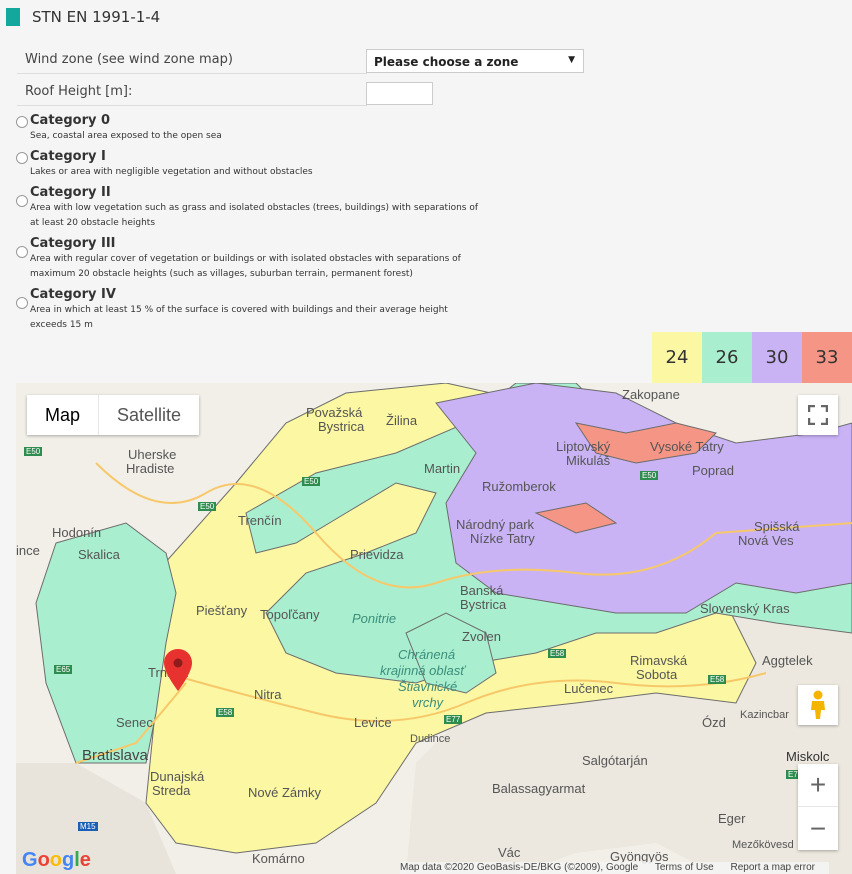  I want to click on street-view-button, so click(818, 705).